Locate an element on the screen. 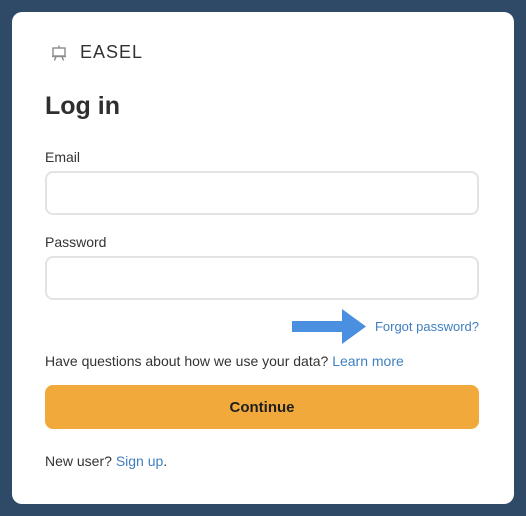  arrow-right-icon is located at coordinates (330, 329).